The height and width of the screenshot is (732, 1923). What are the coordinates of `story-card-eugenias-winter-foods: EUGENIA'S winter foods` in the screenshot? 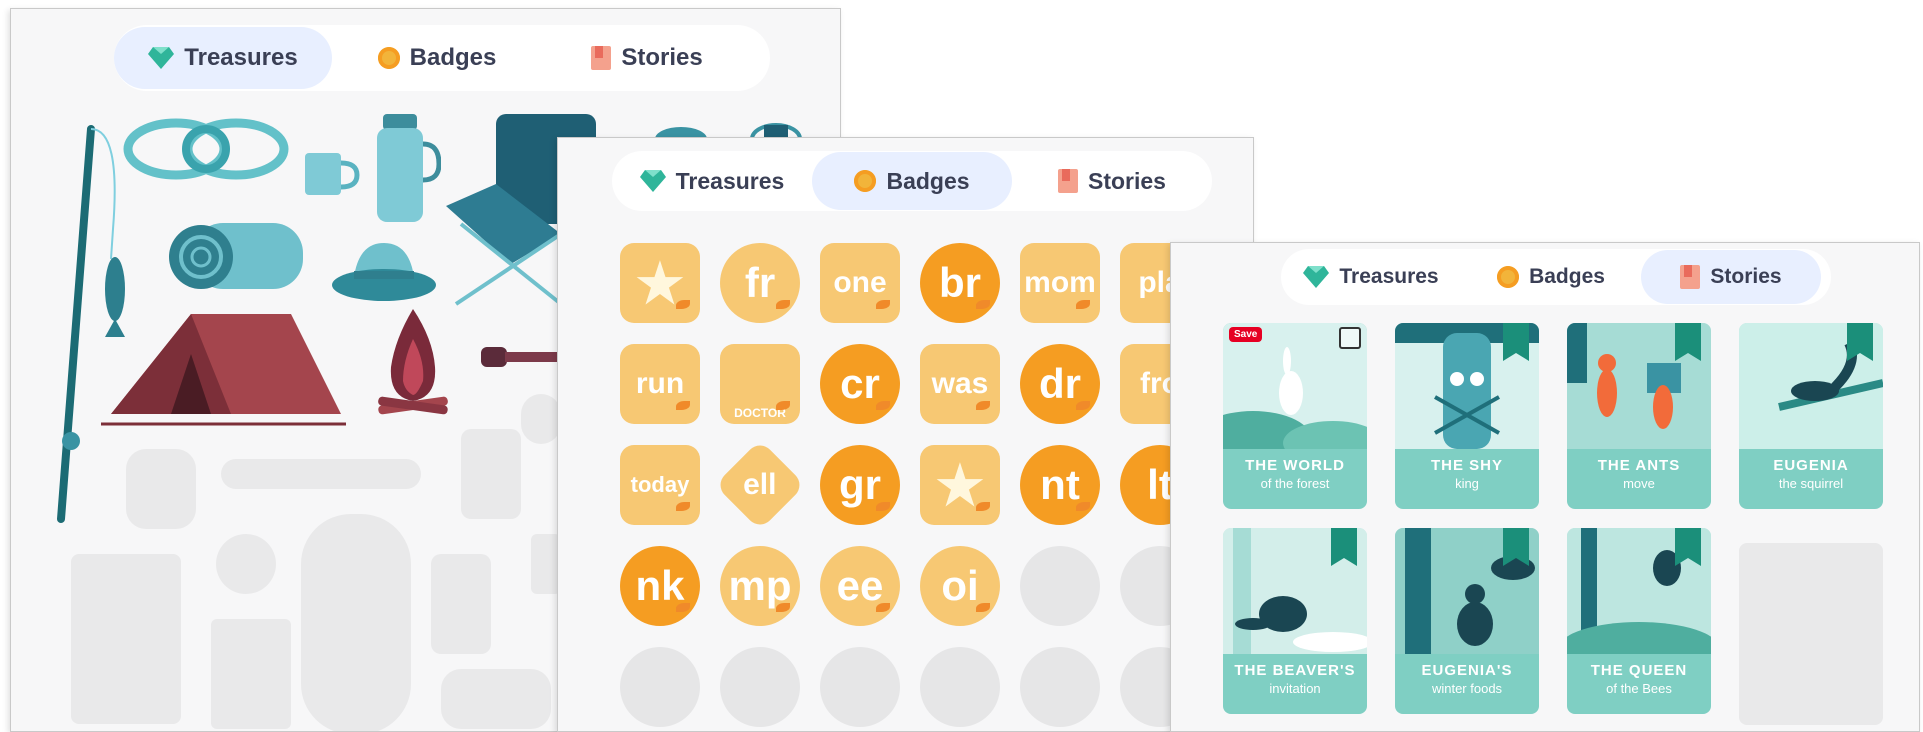 It's located at (1467, 621).